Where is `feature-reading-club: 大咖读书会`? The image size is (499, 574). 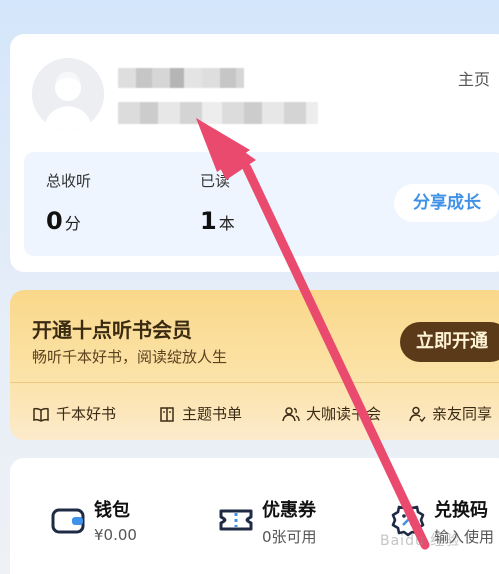
feature-reading-club: 大咖读书会 is located at coordinates (331, 413).